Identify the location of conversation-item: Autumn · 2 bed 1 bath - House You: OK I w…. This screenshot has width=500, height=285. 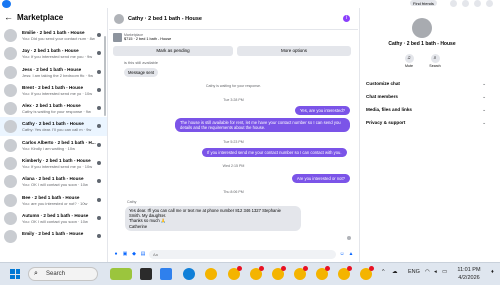
(53, 218).